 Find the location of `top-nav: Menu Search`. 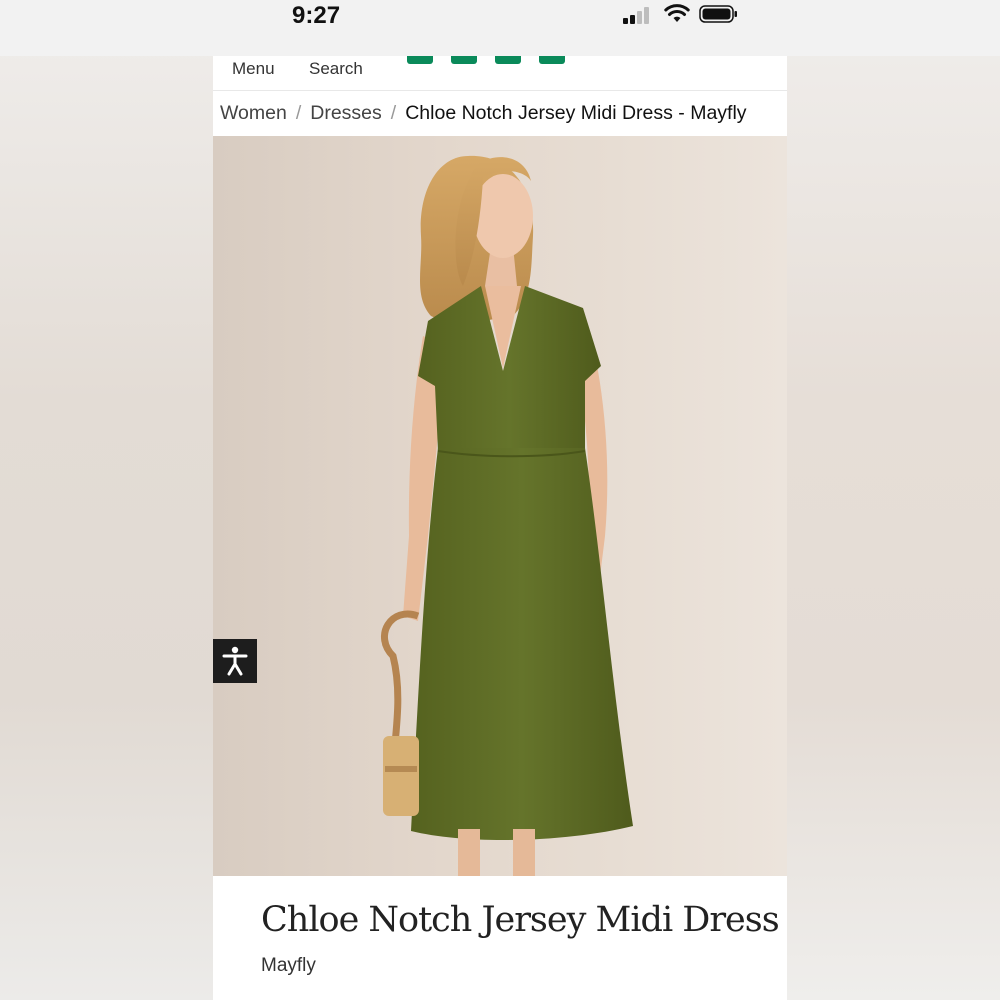

top-nav: Menu Search is located at coordinates (500, 72).